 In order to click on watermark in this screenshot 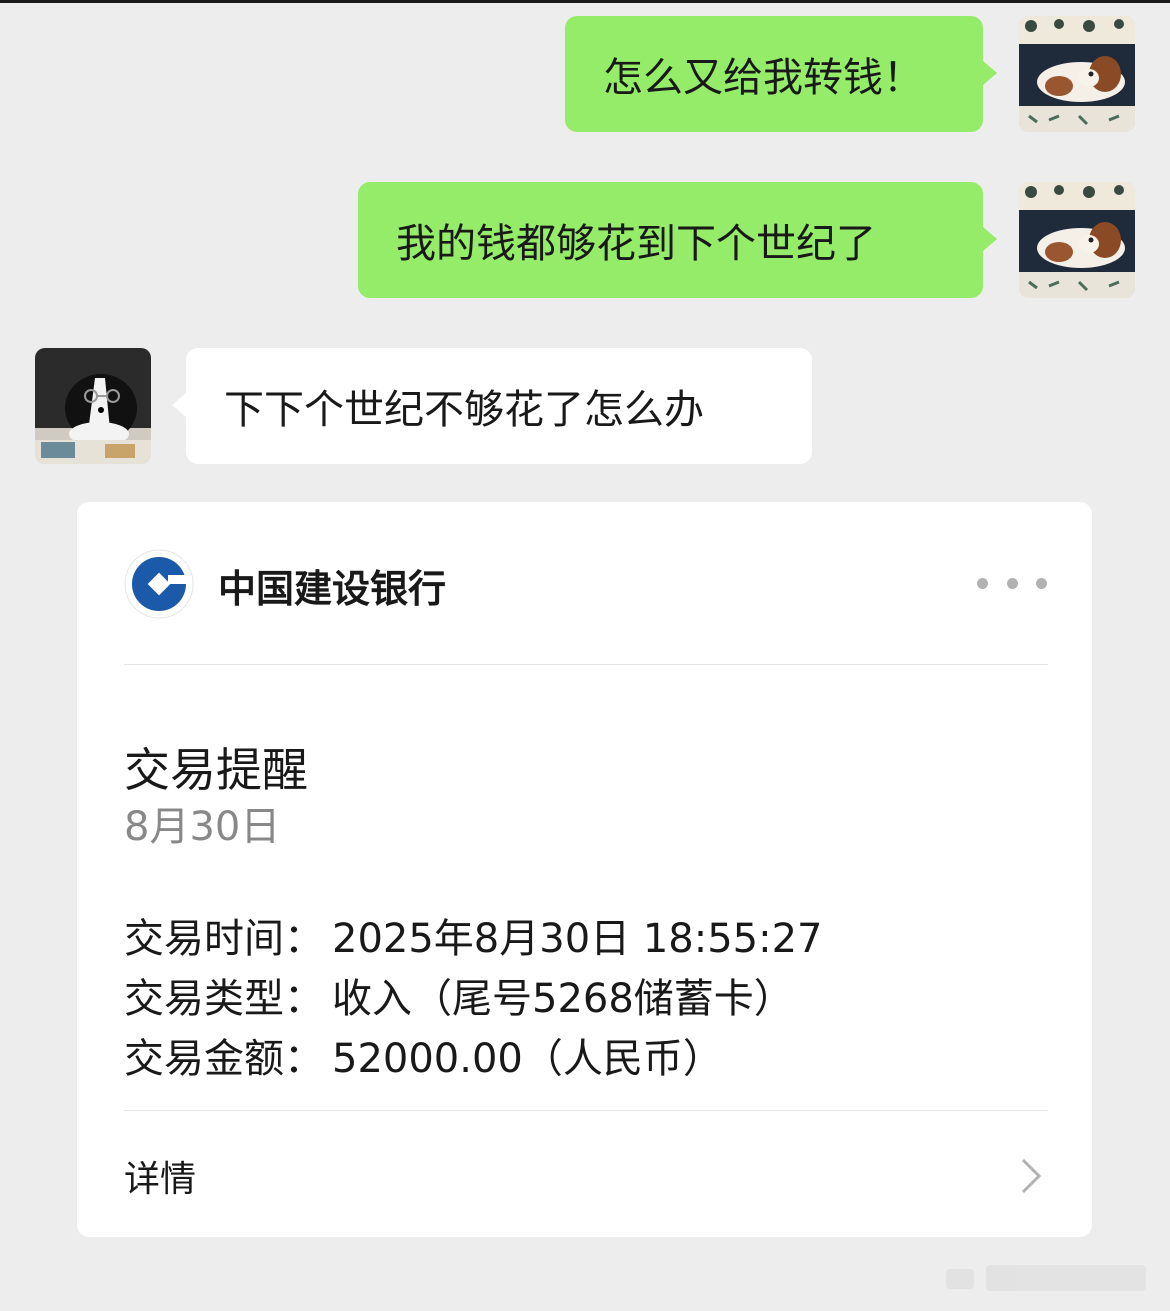, I will do `click(1051, 1278)`.